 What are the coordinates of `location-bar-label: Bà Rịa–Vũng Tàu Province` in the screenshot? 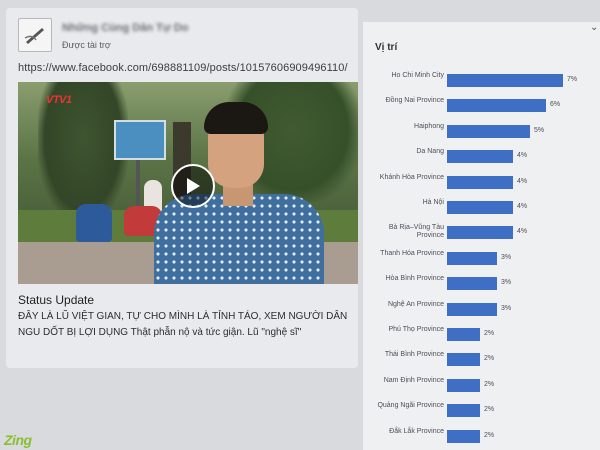 It's located at (416, 232).